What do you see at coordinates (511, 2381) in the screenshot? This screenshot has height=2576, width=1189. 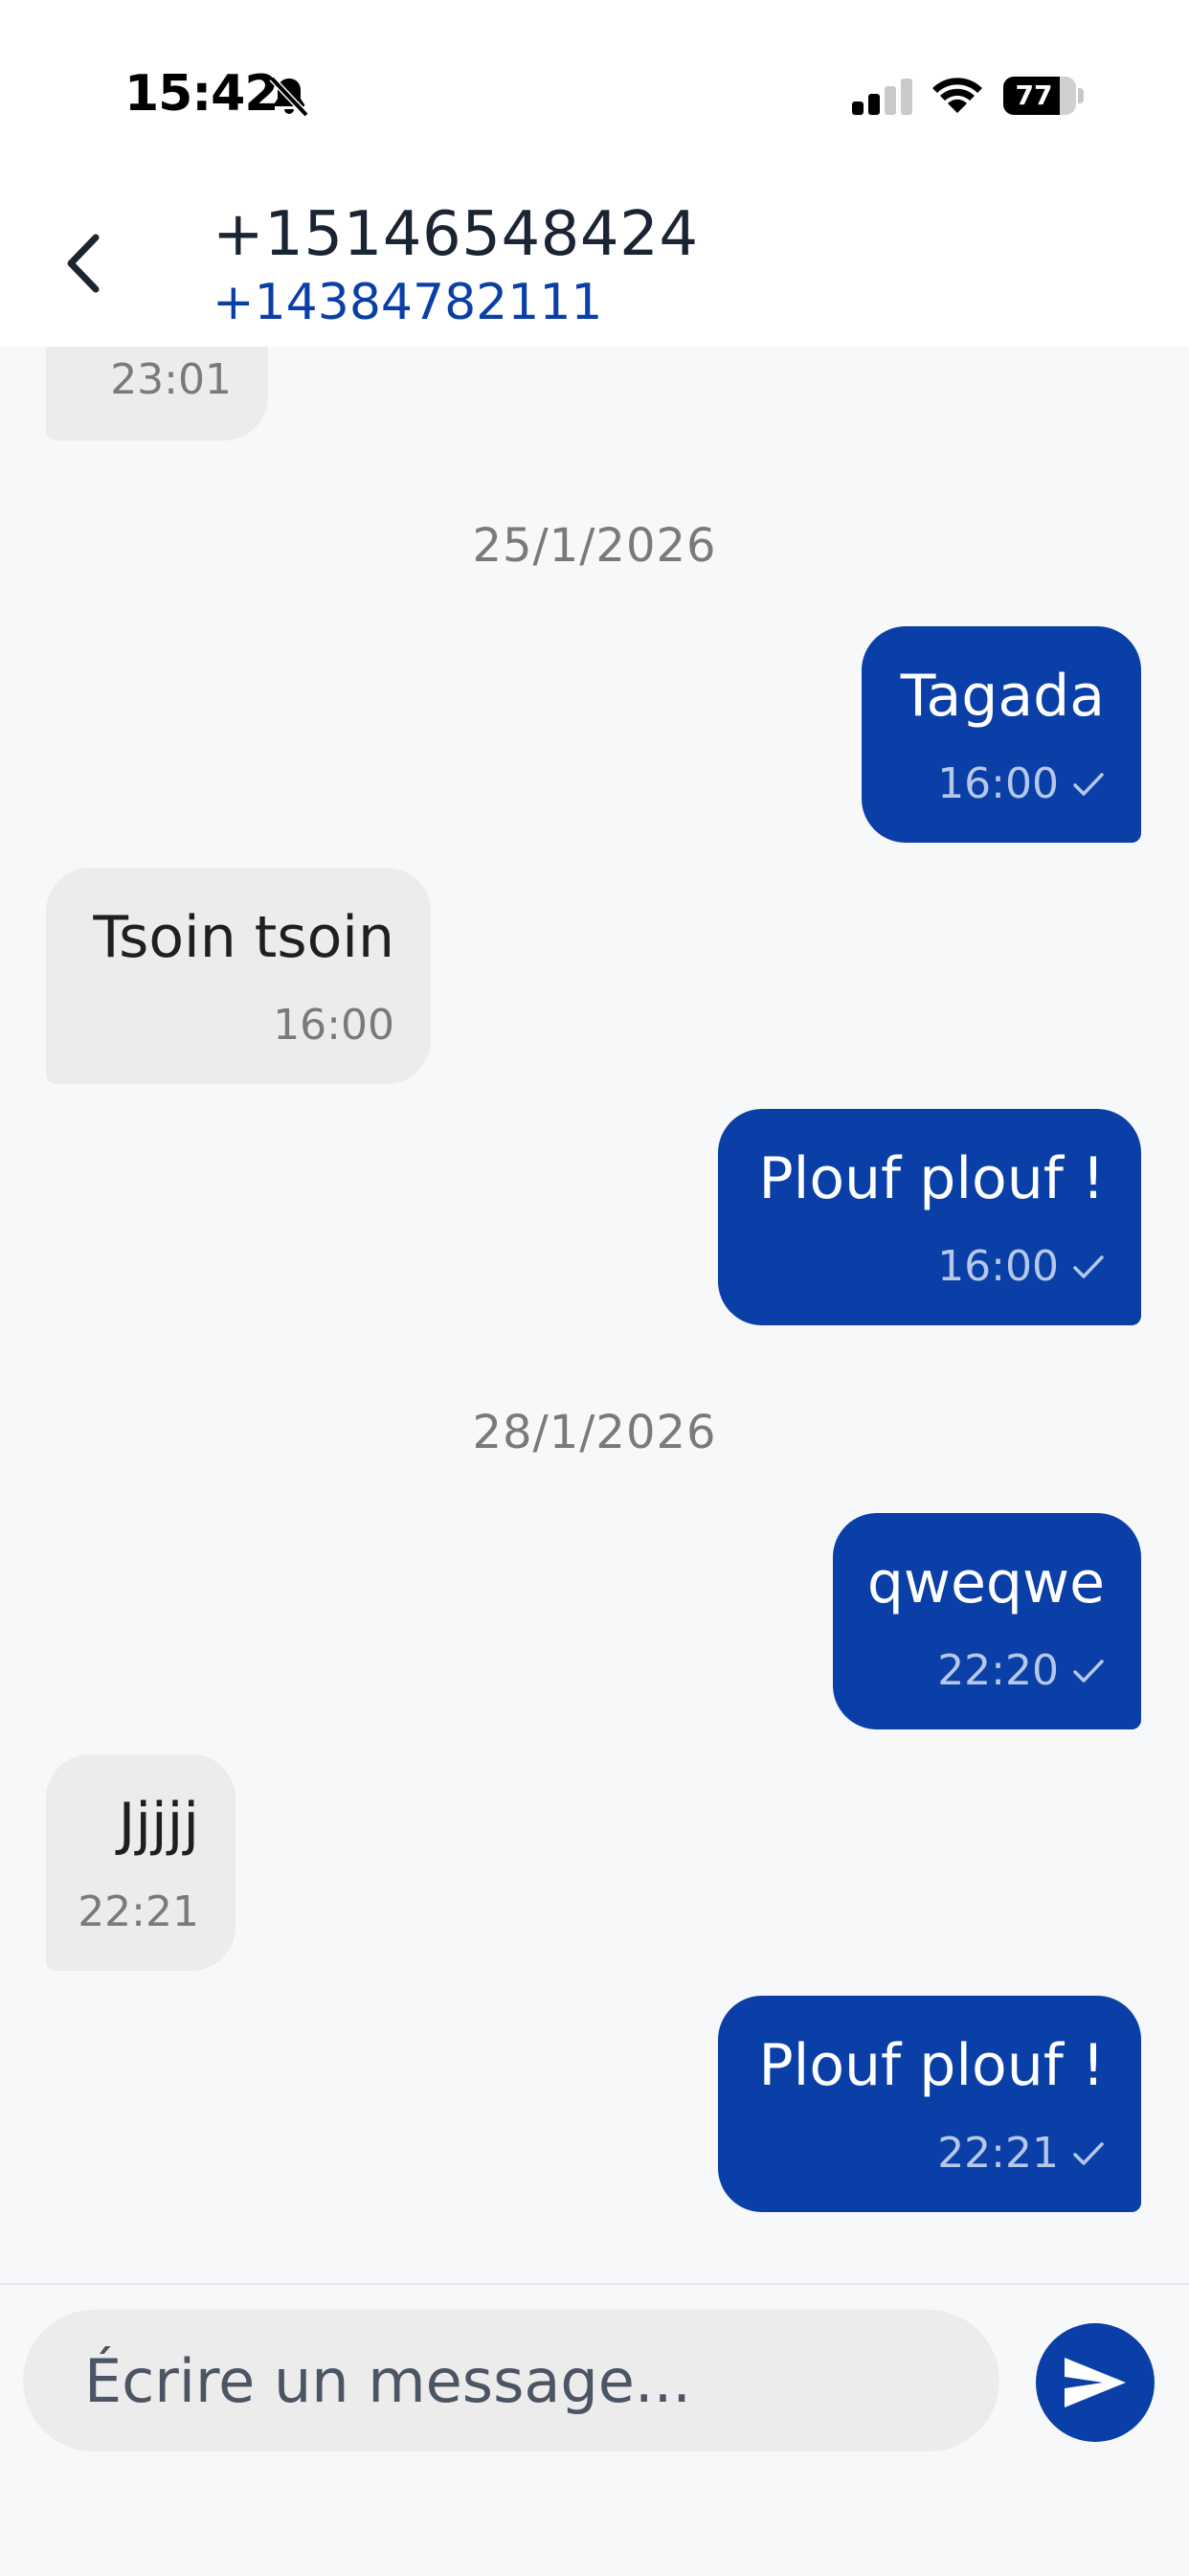 I see `message-input` at bounding box center [511, 2381].